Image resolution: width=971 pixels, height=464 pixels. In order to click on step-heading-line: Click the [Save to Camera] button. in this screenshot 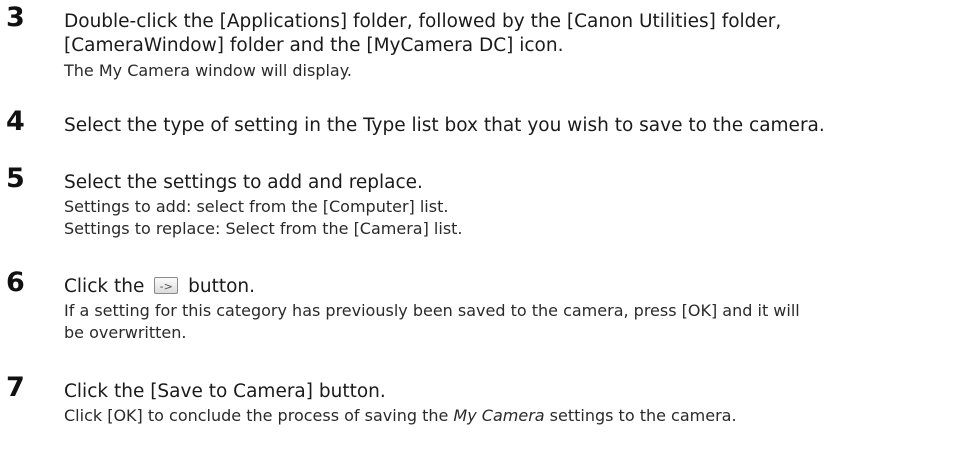, I will do `click(225, 391)`.